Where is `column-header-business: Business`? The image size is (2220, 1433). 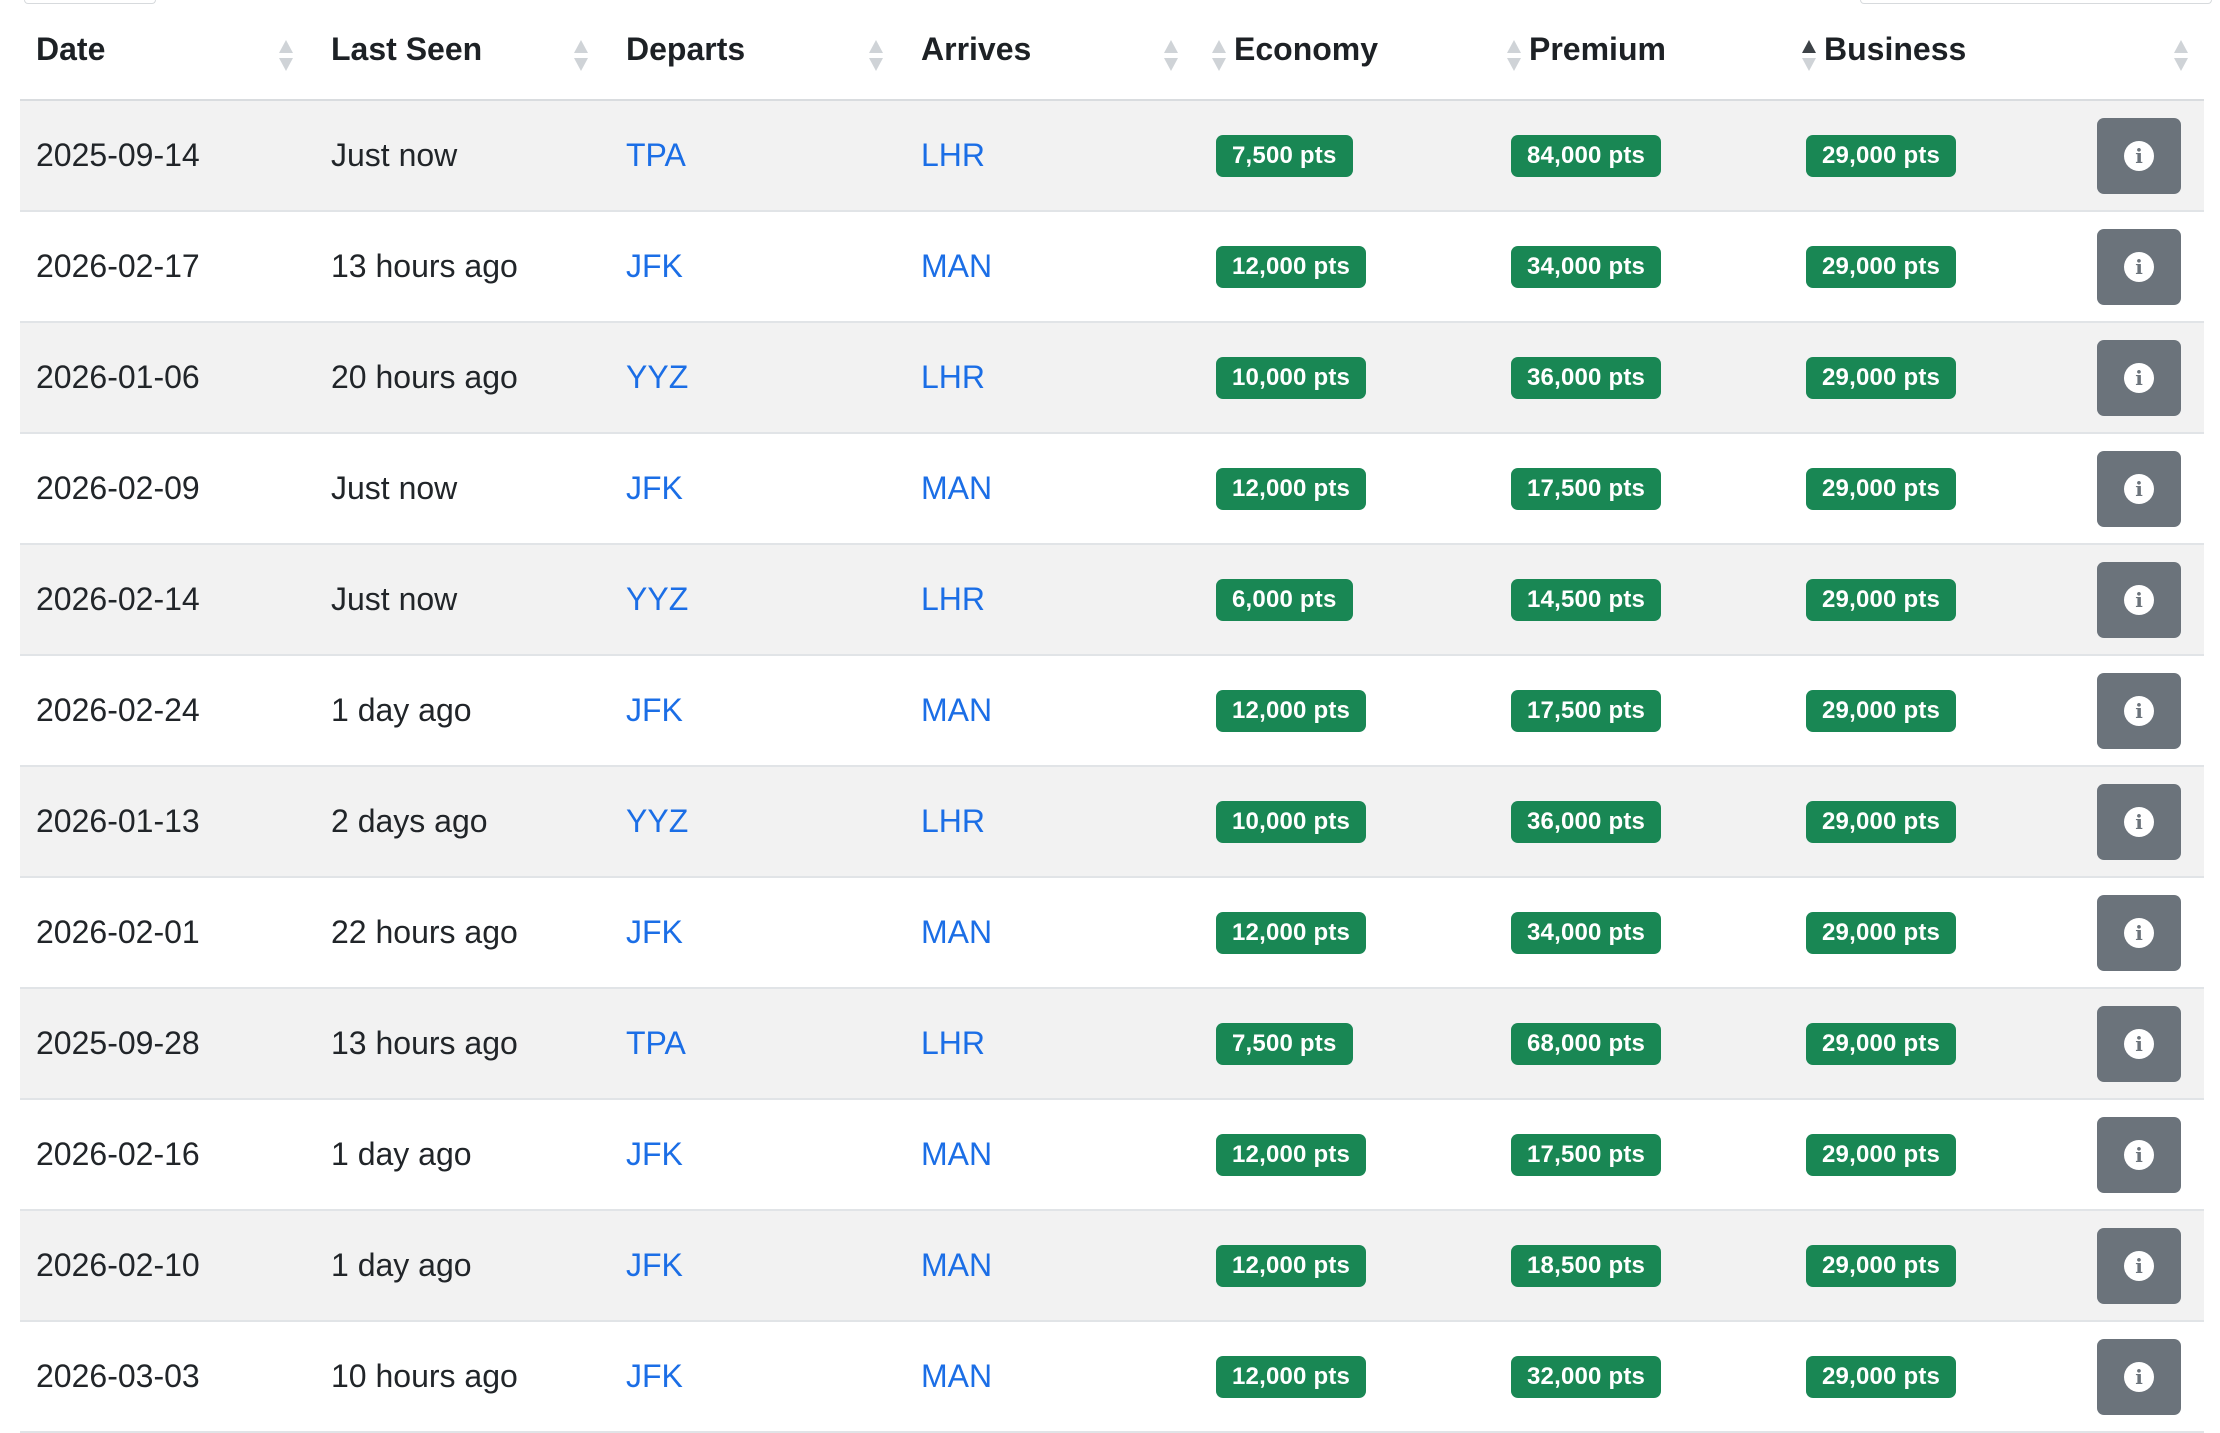 column-header-business: Business is located at coordinates (1937, 50).